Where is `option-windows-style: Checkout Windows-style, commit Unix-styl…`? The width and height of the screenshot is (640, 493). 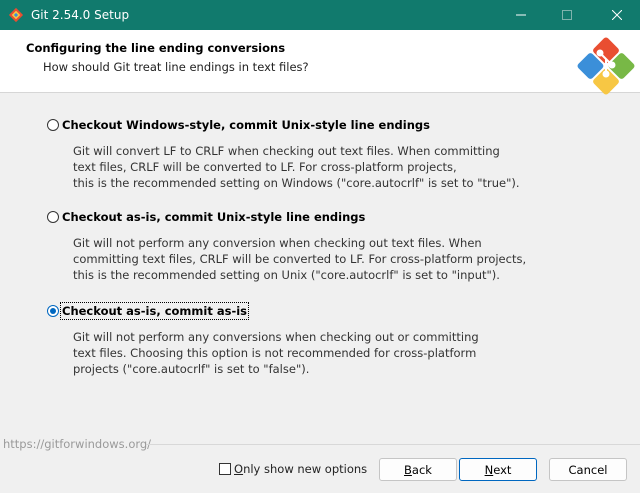
option-windows-style: Checkout Windows-style, commit Unix-styl… is located at coordinates (238, 125).